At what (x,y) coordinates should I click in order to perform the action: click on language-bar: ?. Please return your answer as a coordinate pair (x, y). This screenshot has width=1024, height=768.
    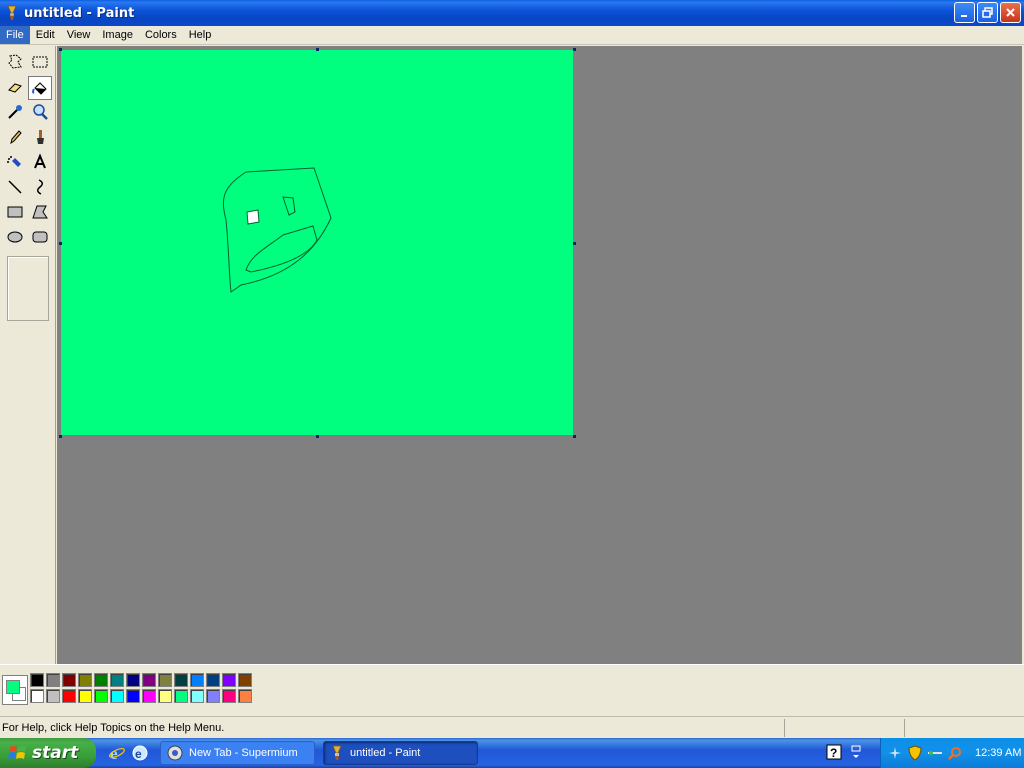
    Looking at the image, I should click on (844, 752).